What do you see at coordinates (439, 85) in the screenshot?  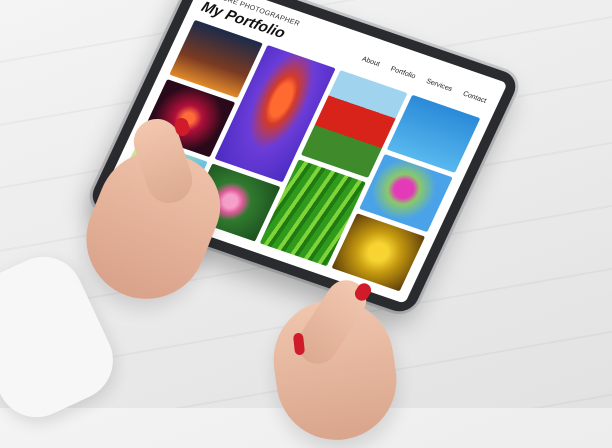 I see `nav-services: Services` at bounding box center [439, 85].